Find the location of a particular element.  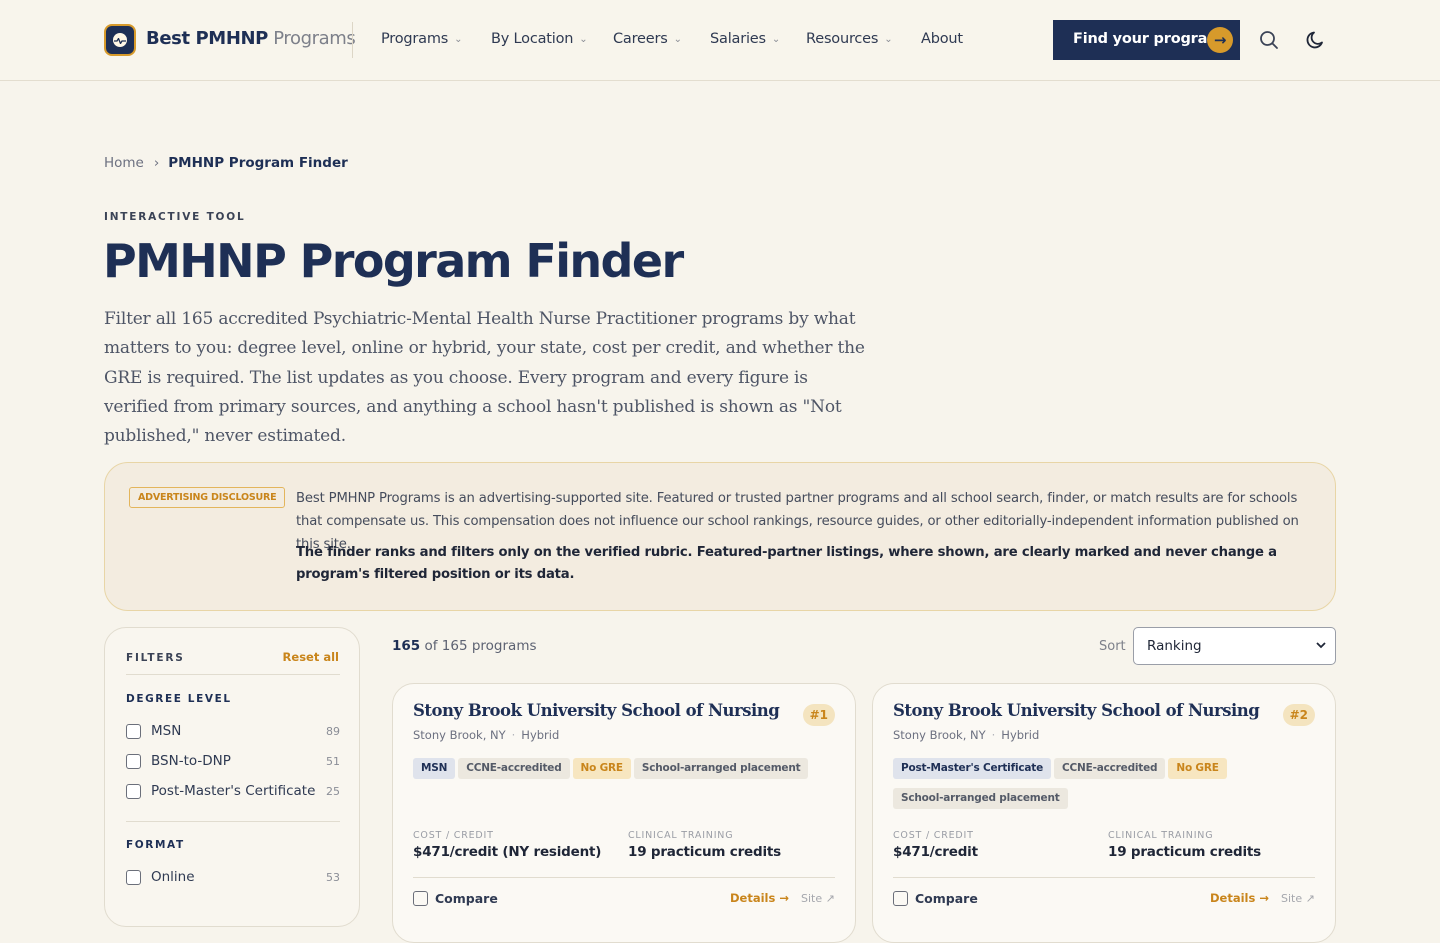

filter-option-post-masters-certificate: Post-Master's Certificate 25 is located at coordinates (233, 792).